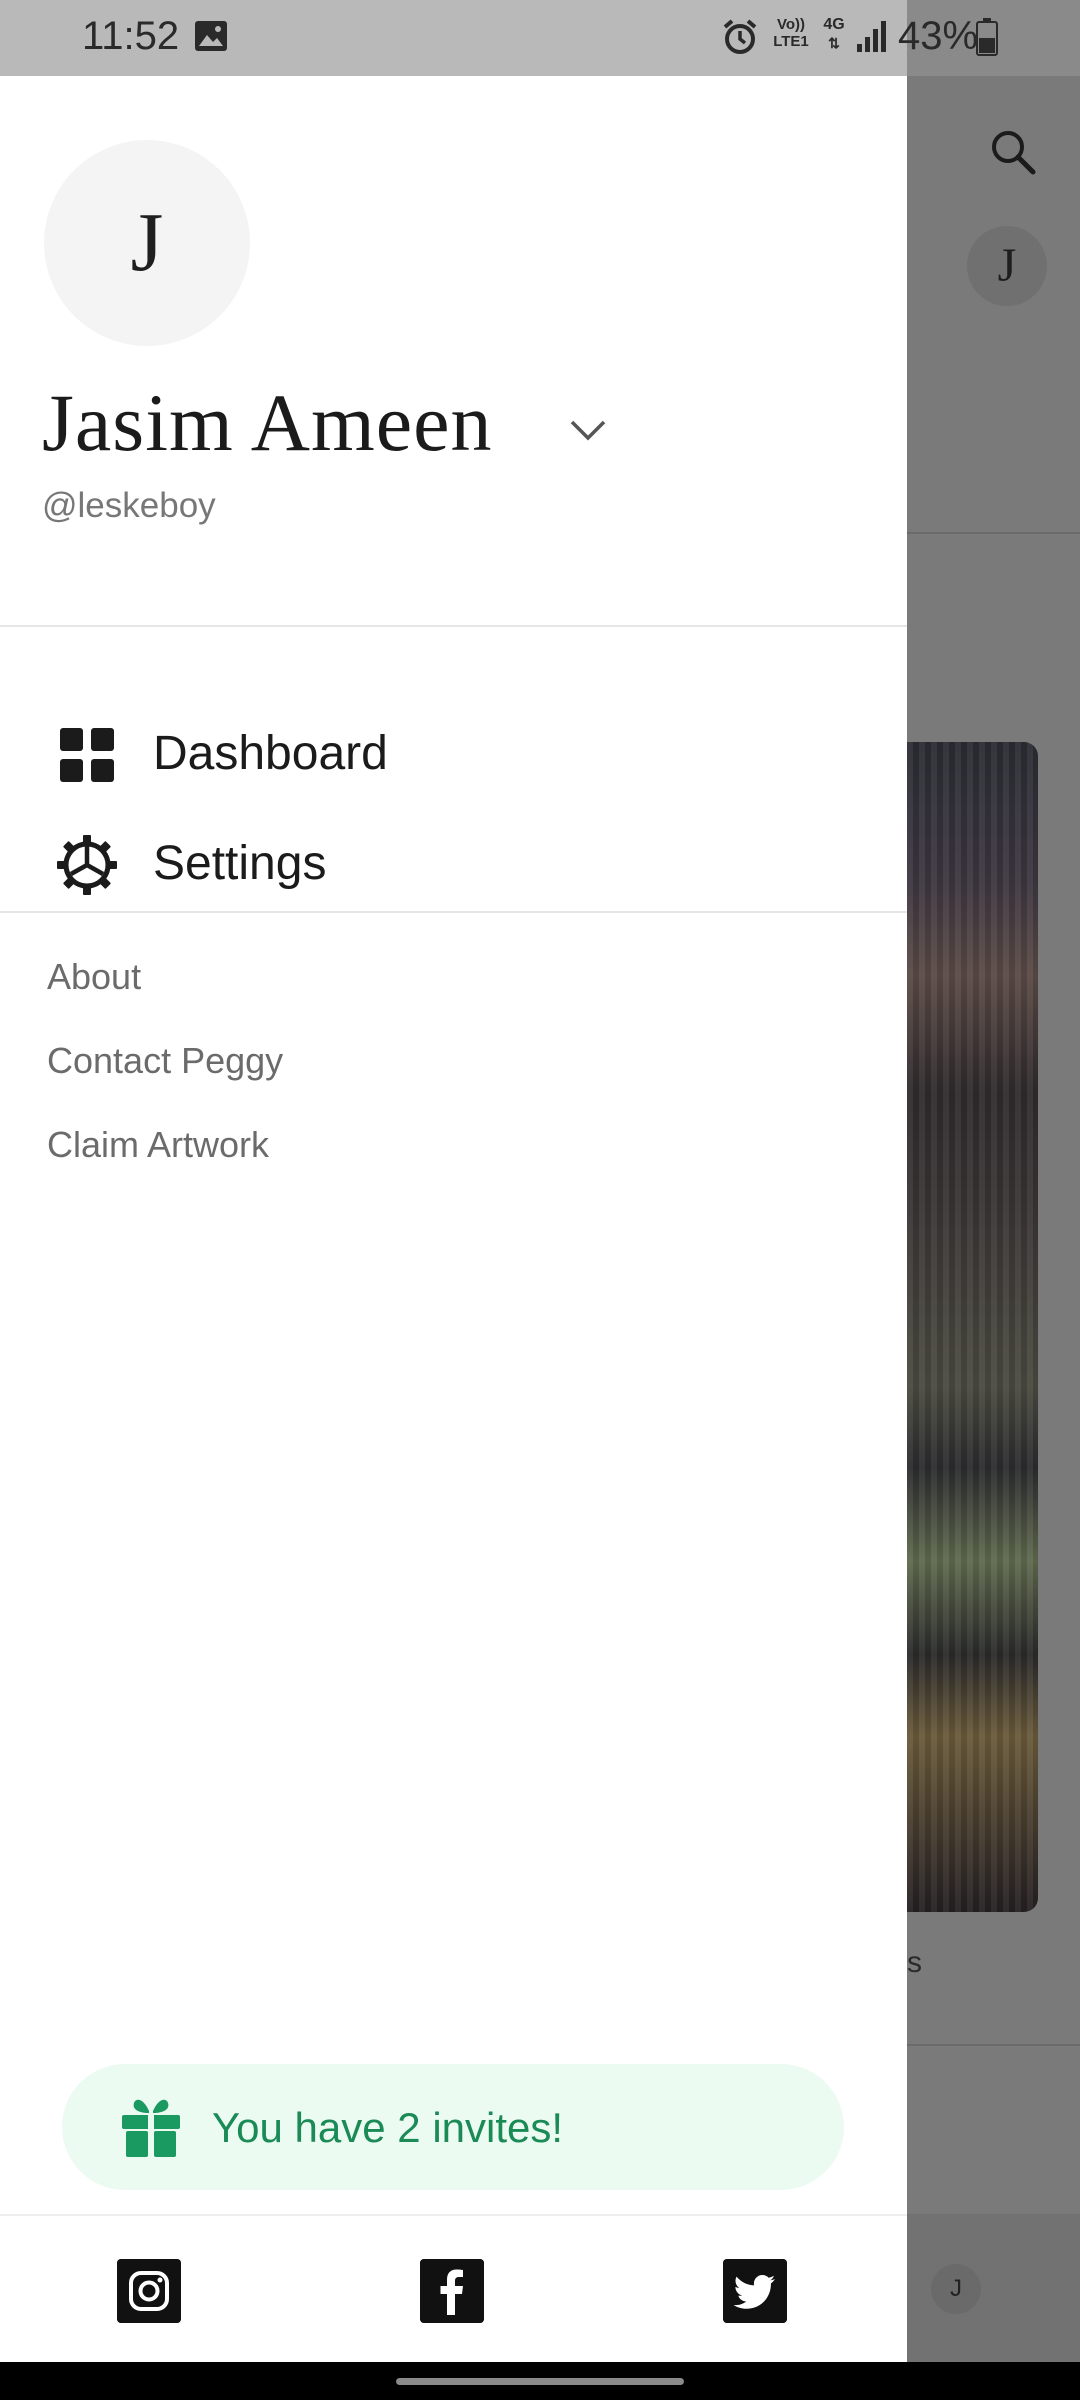  I want to click on twitter-icon, so click(755, 2291).